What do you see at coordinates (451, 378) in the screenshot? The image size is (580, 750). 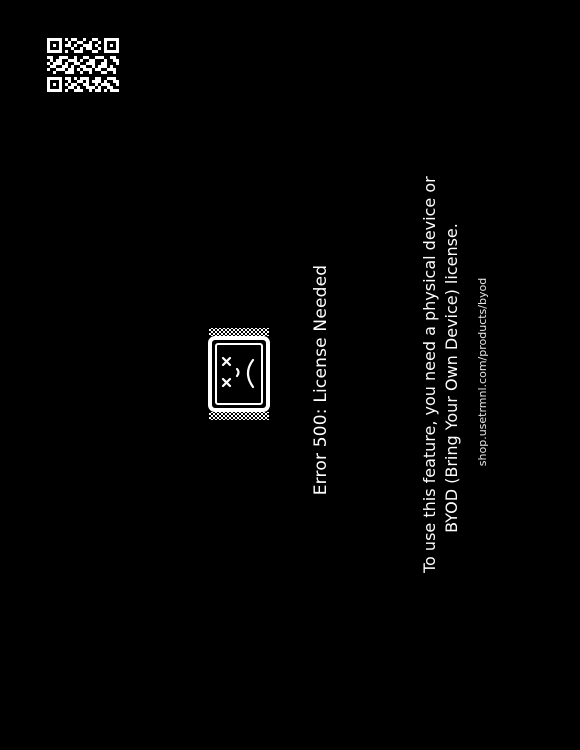 I see `error-message-line-2: BYOD (Bring Your Own Device) license.` at bounding box center [451, 378].